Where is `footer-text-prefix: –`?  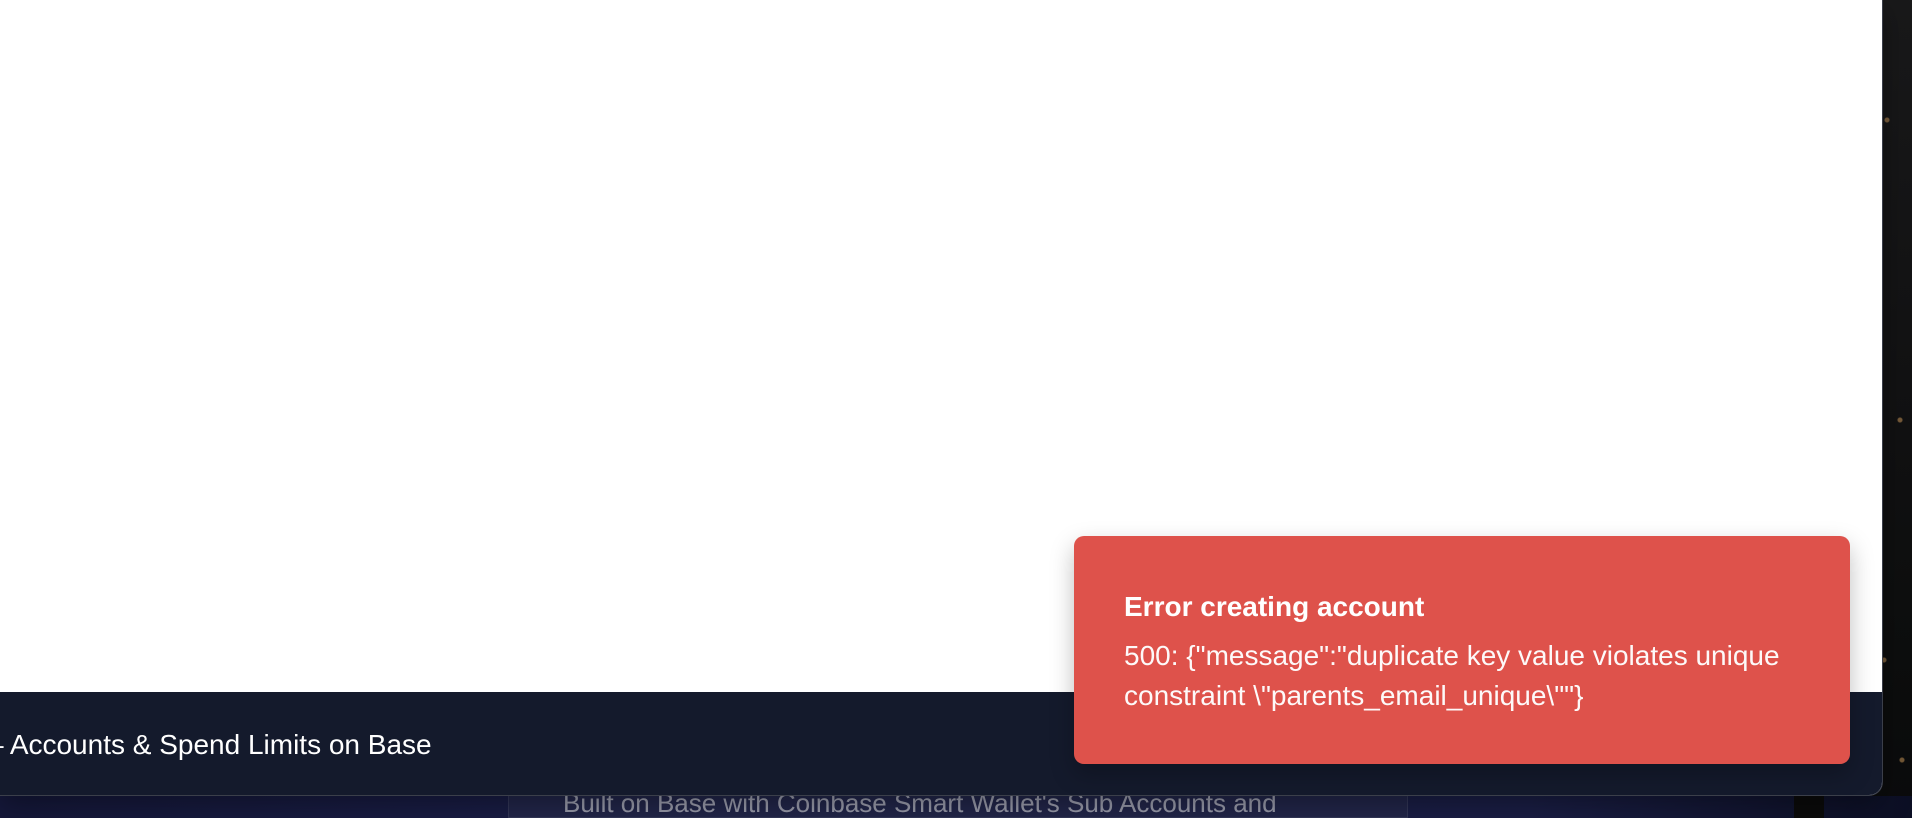 footer-text-prefix: – is located at coordinates (2, 744).